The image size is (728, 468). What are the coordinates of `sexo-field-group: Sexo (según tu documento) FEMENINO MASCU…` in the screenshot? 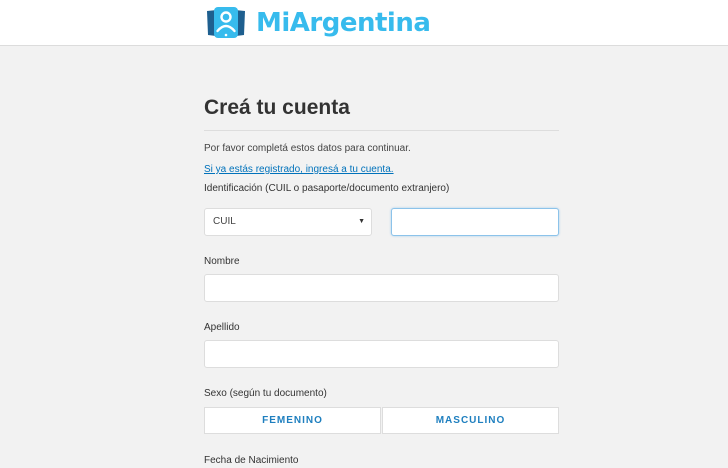 It's located at (381, 410).